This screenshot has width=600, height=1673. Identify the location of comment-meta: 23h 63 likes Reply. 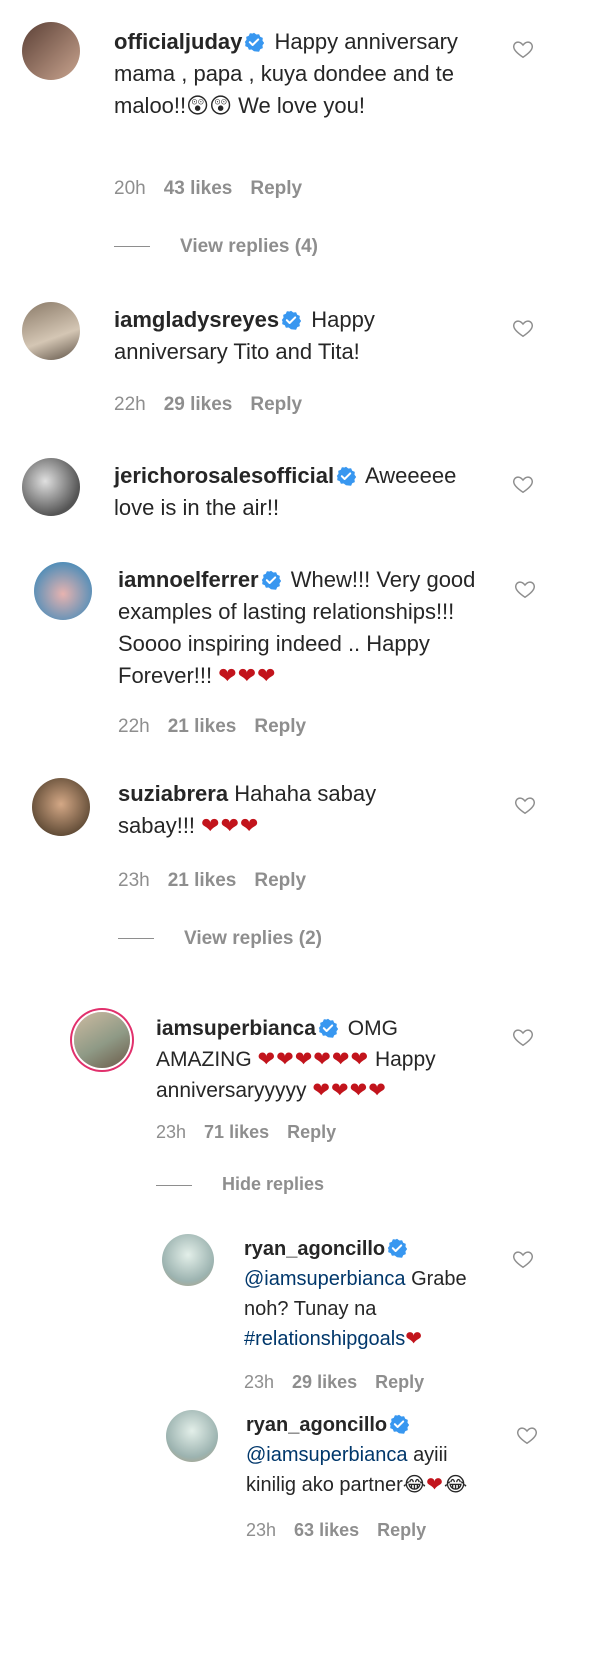
(345, 1530).